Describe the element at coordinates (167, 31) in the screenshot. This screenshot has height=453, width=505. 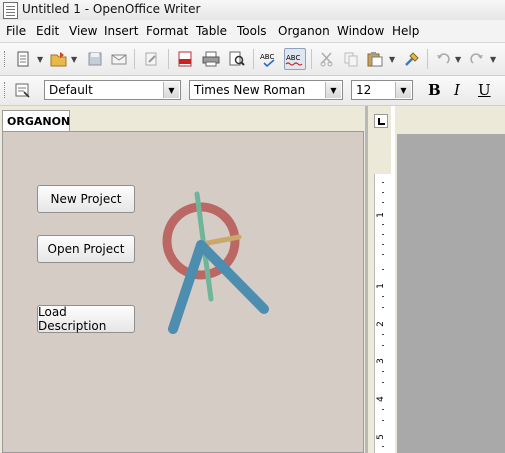
I see `menu-format: Format` at that location.